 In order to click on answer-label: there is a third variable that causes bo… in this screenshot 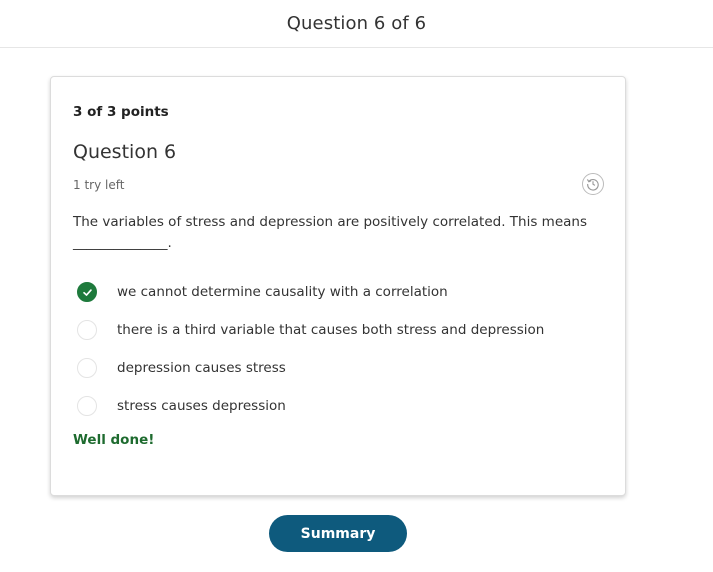, I will do `click(331, 330)`.